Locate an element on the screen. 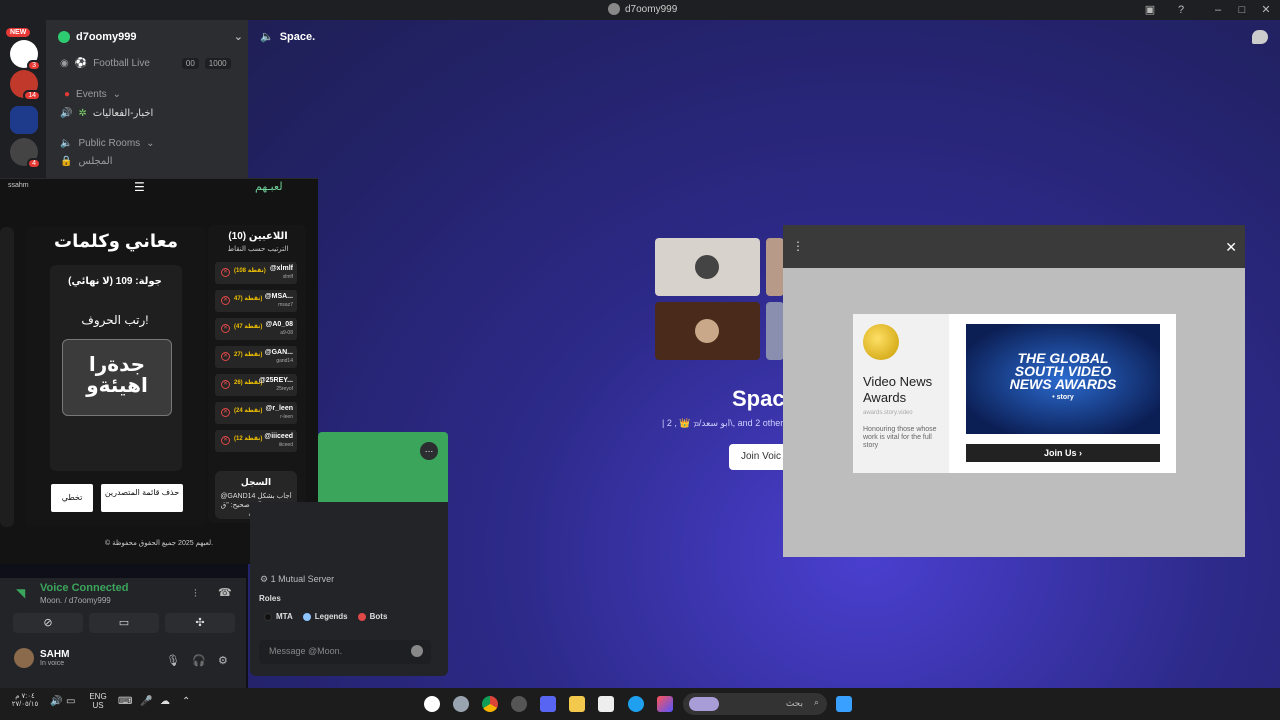 The image size is (1280, 720). category-public-rooms: 🔈 Public Rooms ⌄ is located at coordinates (107, 143).